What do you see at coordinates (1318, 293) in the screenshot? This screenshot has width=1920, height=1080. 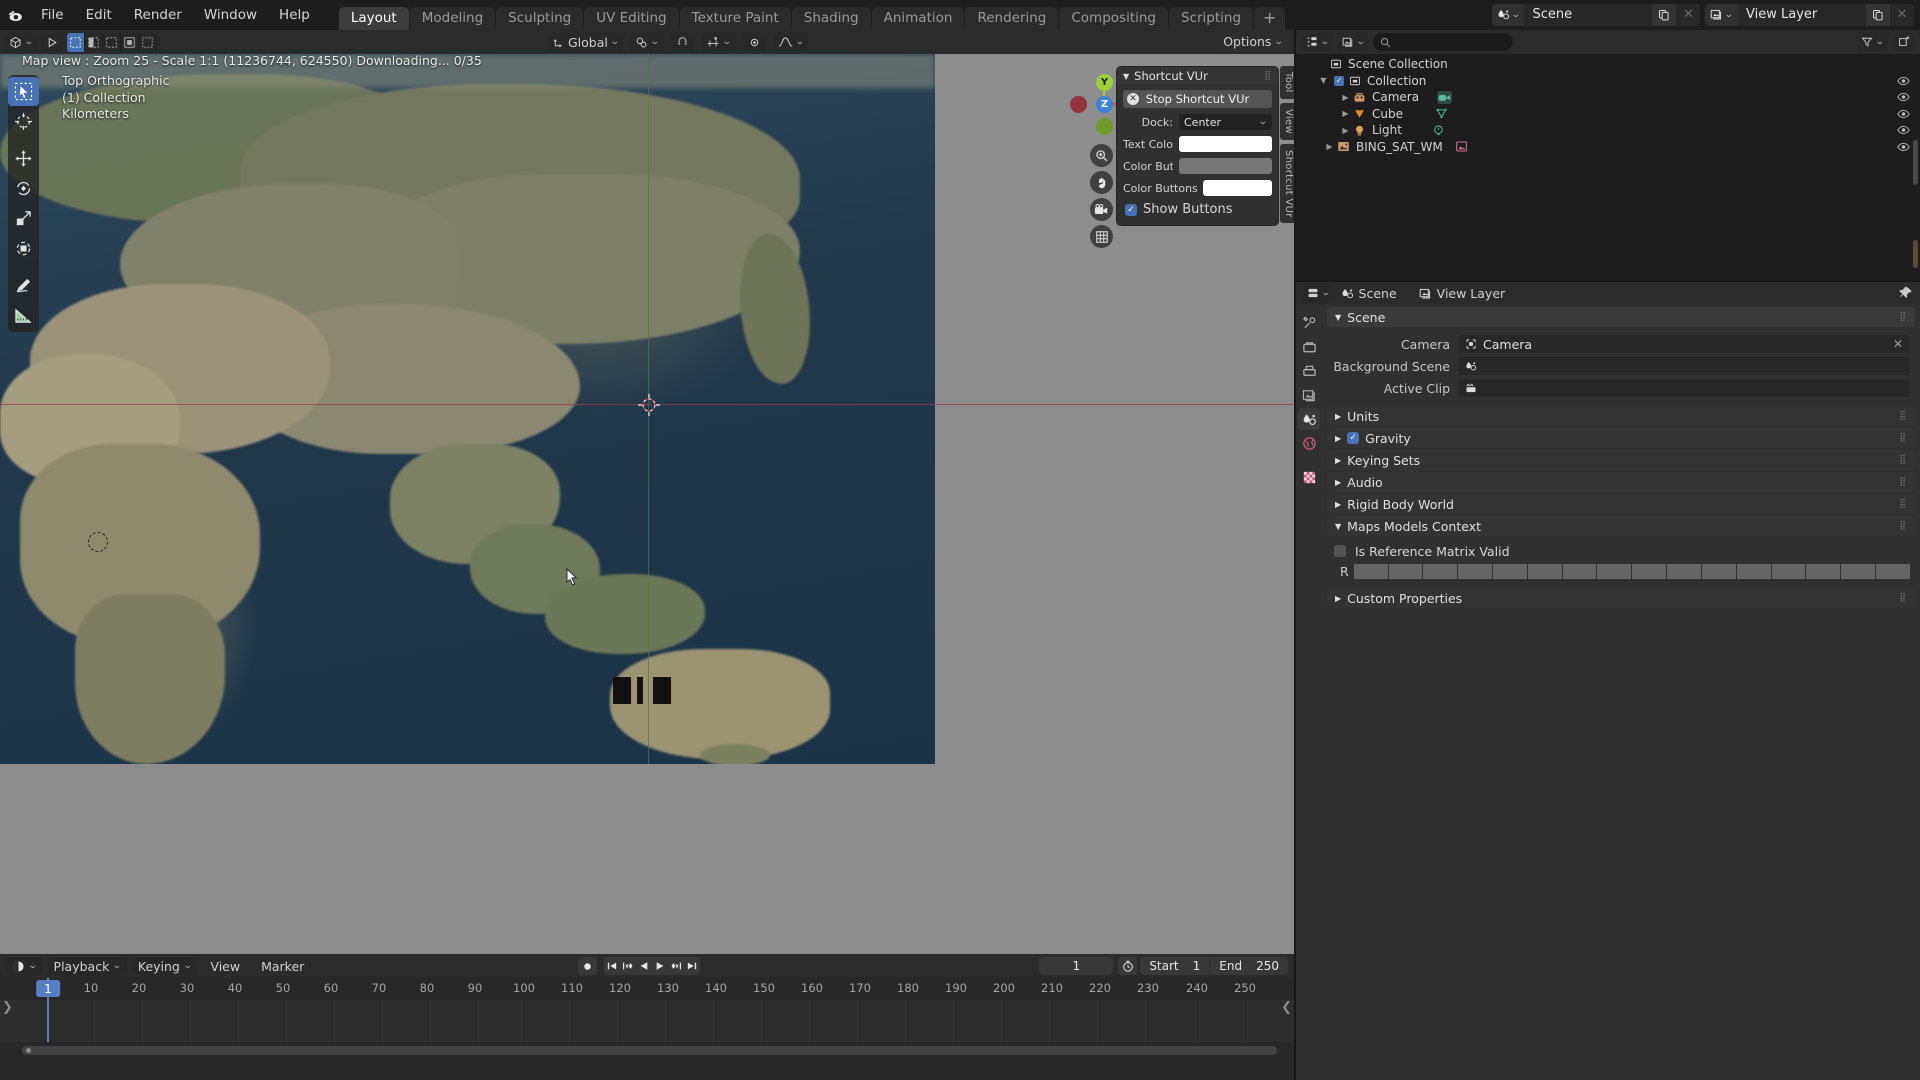 I see `properties-editor-icon: ⌄` at bounding box center [1318, 293].